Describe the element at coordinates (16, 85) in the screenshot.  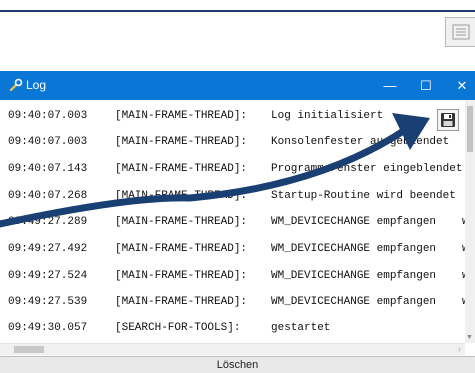
I see `wrench-icon` at that location.